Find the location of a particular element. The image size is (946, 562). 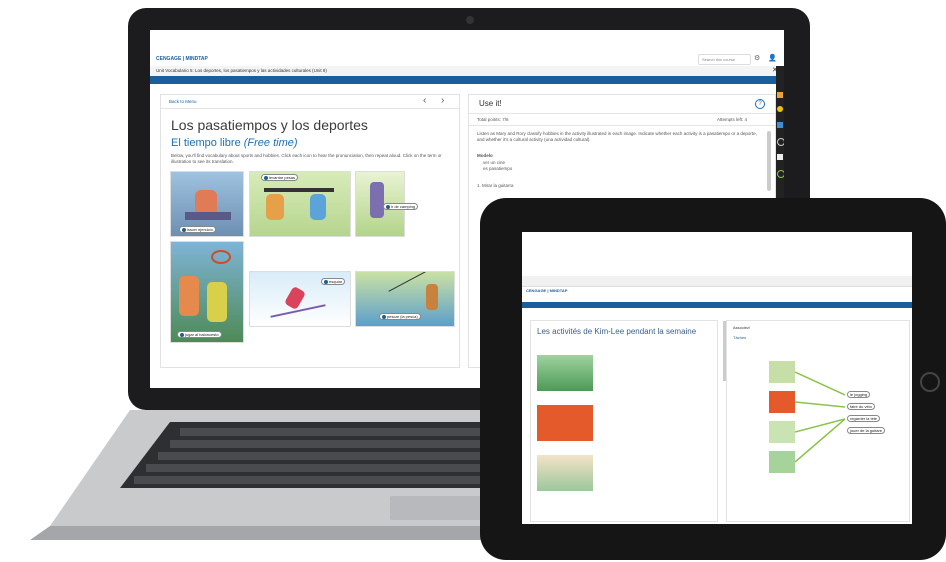

vocab-label: hacer ejercicio is located at coordinates (197, 229).